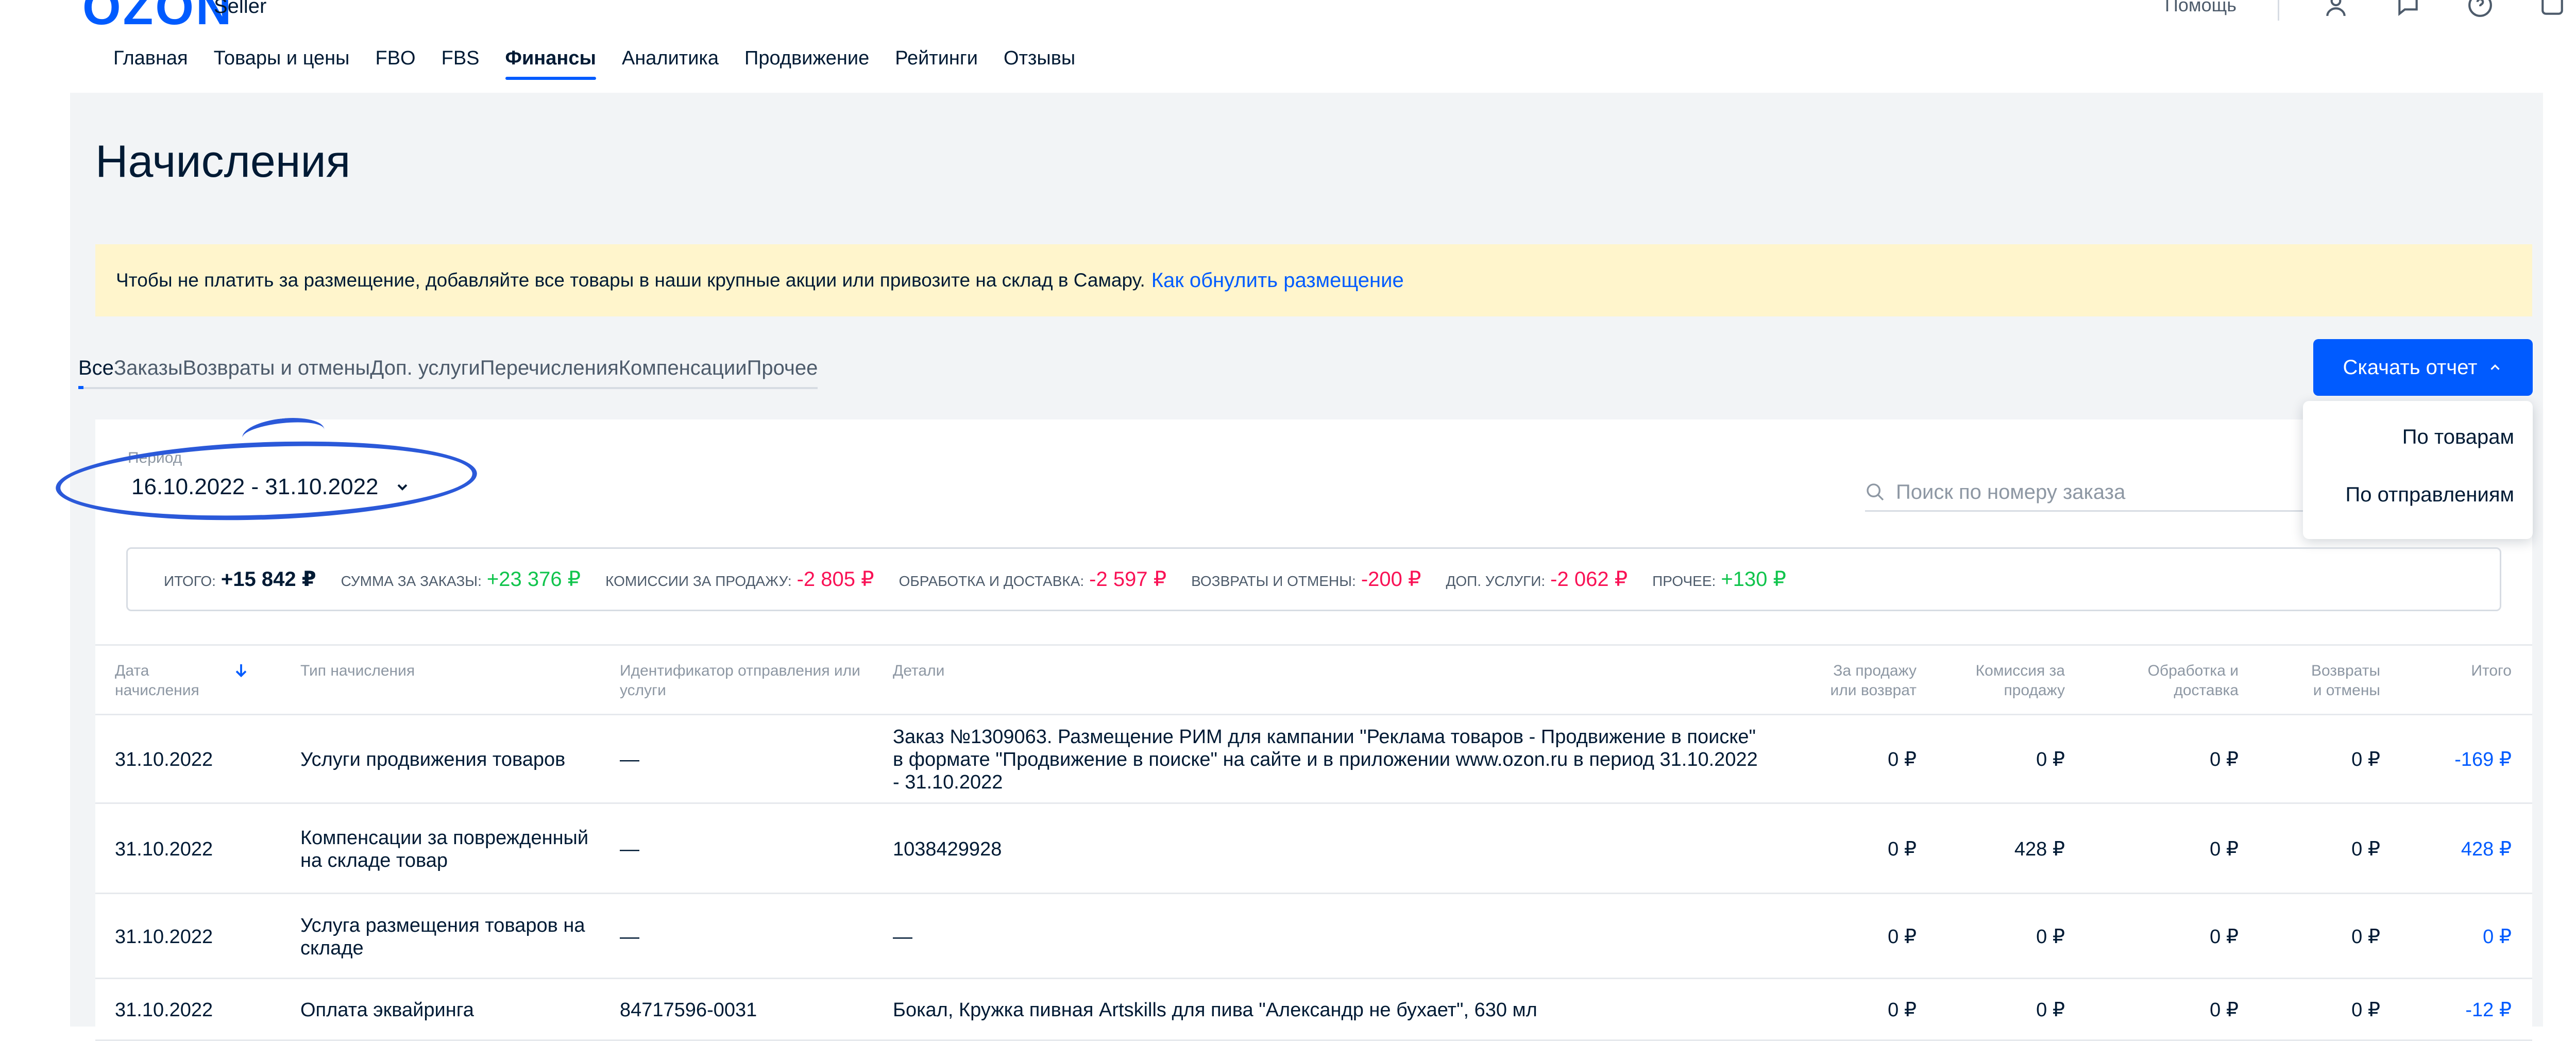 This screenshot has height=1041, width=2576. Describe the element at coordinates (2366, 10) in the screenshot. I see `header-actions: Помощь` at that location.